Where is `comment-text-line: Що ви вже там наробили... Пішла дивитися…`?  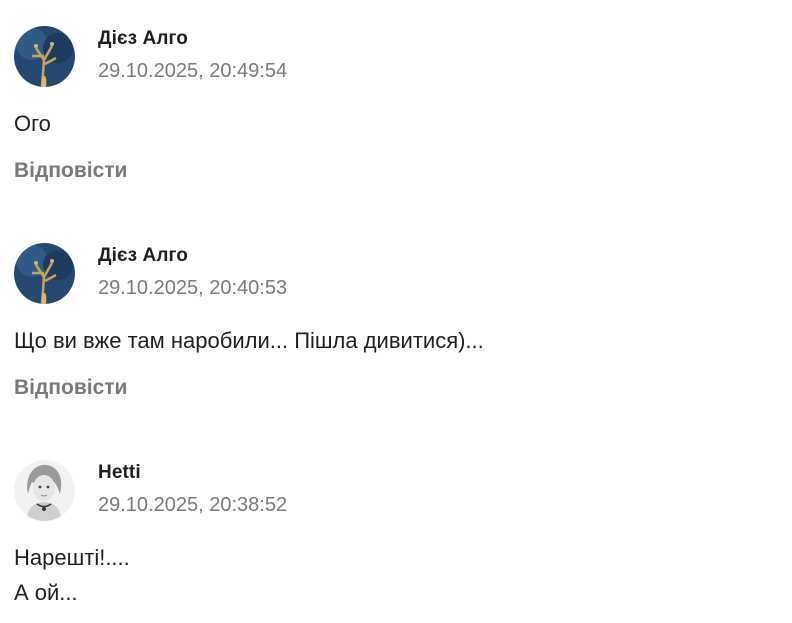 comment-text-line: Що ви вже там наробили... Пішла дивитися… is located at coordinates (249, 340).